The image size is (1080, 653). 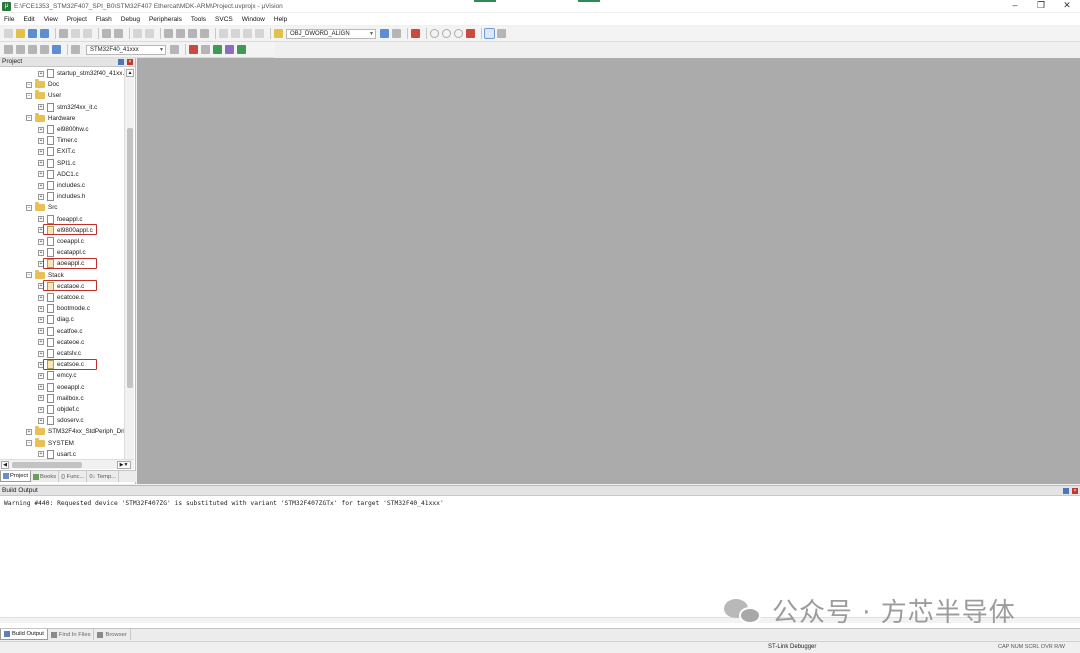 I want to click on tree-folder: − Doc, so click(x=42, y=84).